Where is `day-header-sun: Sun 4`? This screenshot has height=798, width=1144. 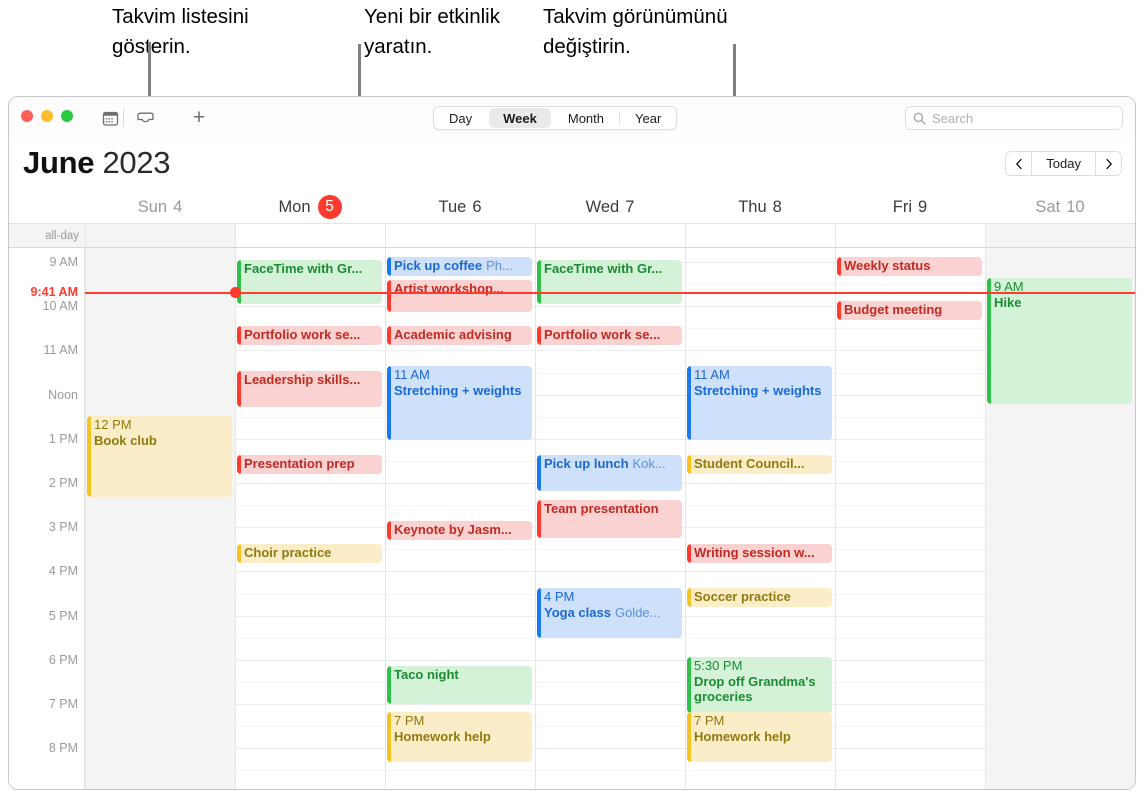 day-header-sun: Sun 4 is located at coordinates (160, 207).